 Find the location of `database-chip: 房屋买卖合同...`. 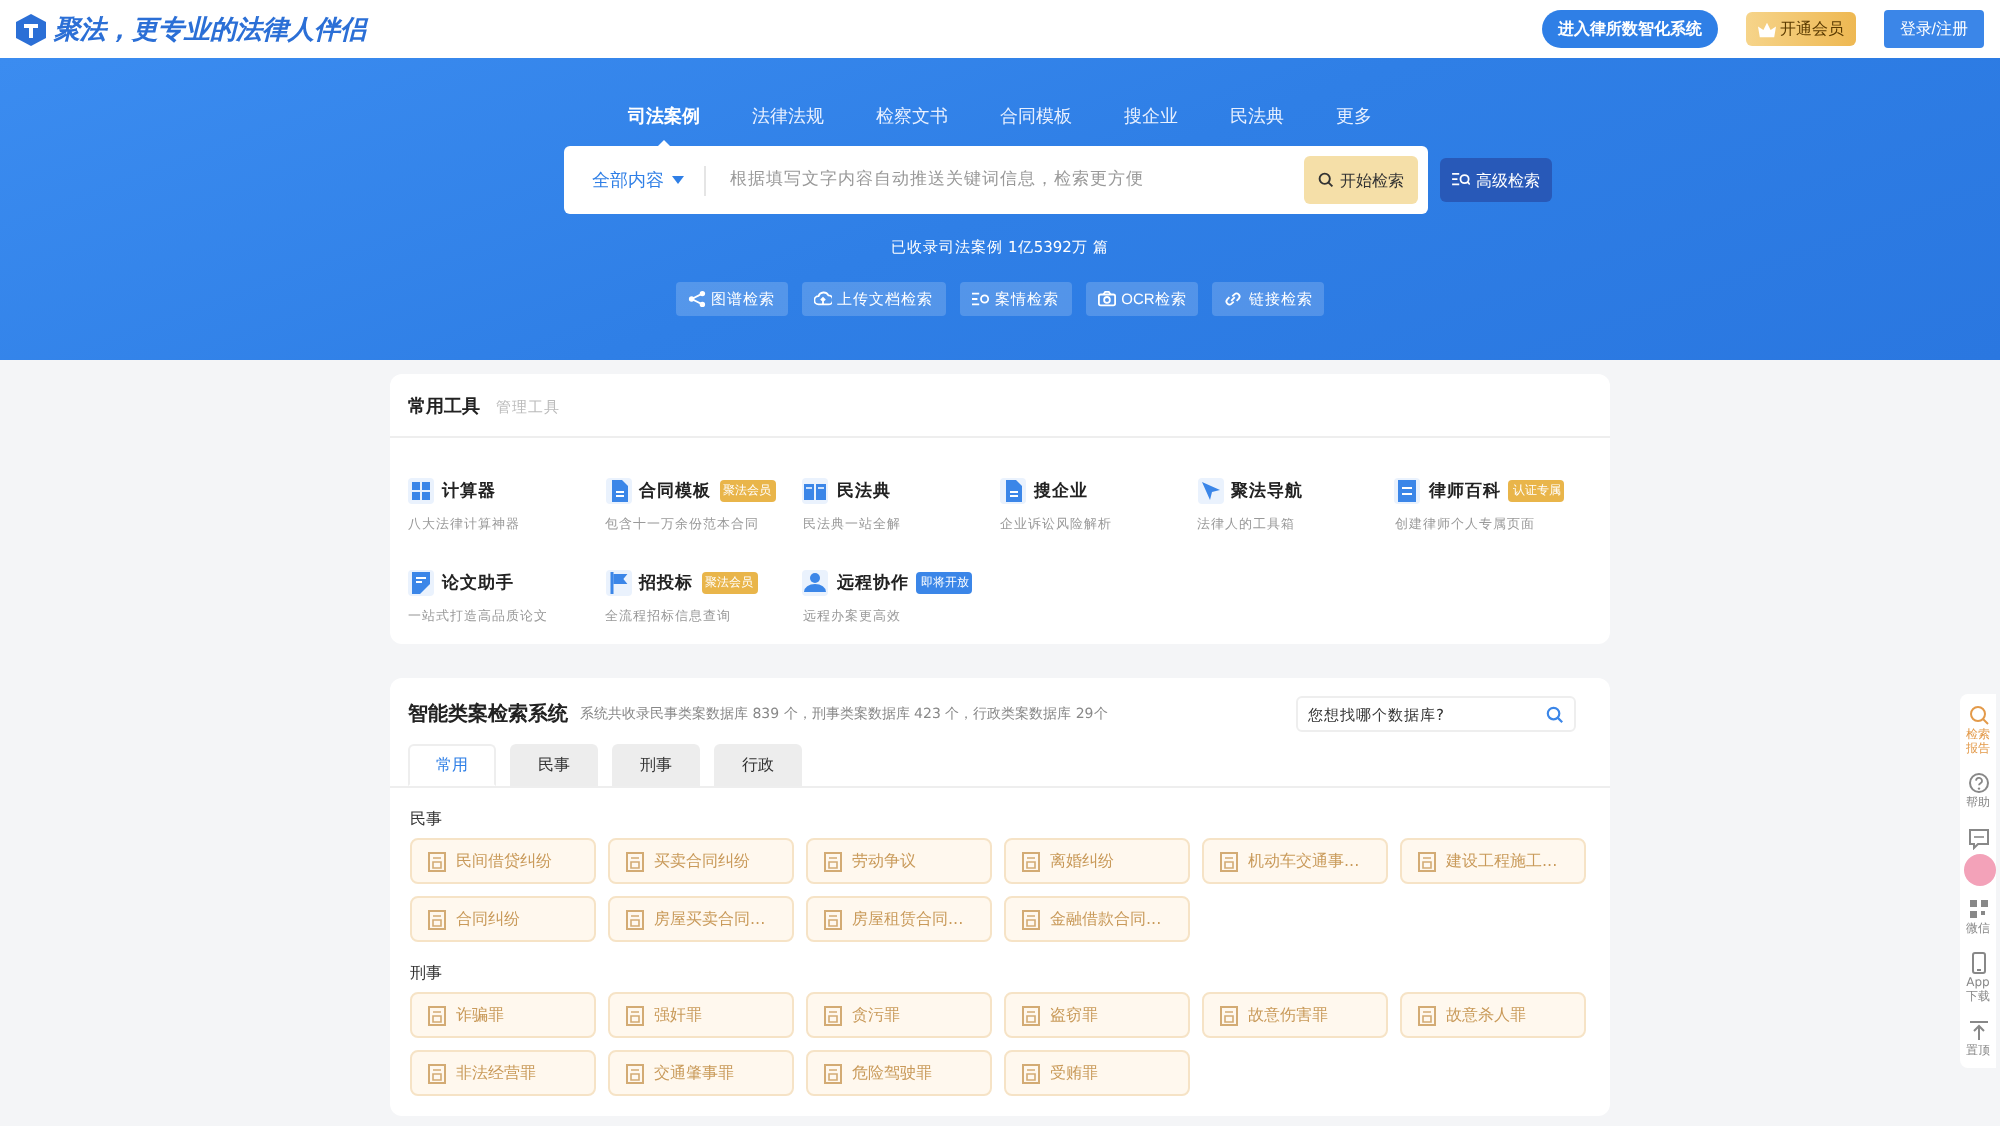

database-chip: 房屋买卖合同... is located at coordinates (701, 919).